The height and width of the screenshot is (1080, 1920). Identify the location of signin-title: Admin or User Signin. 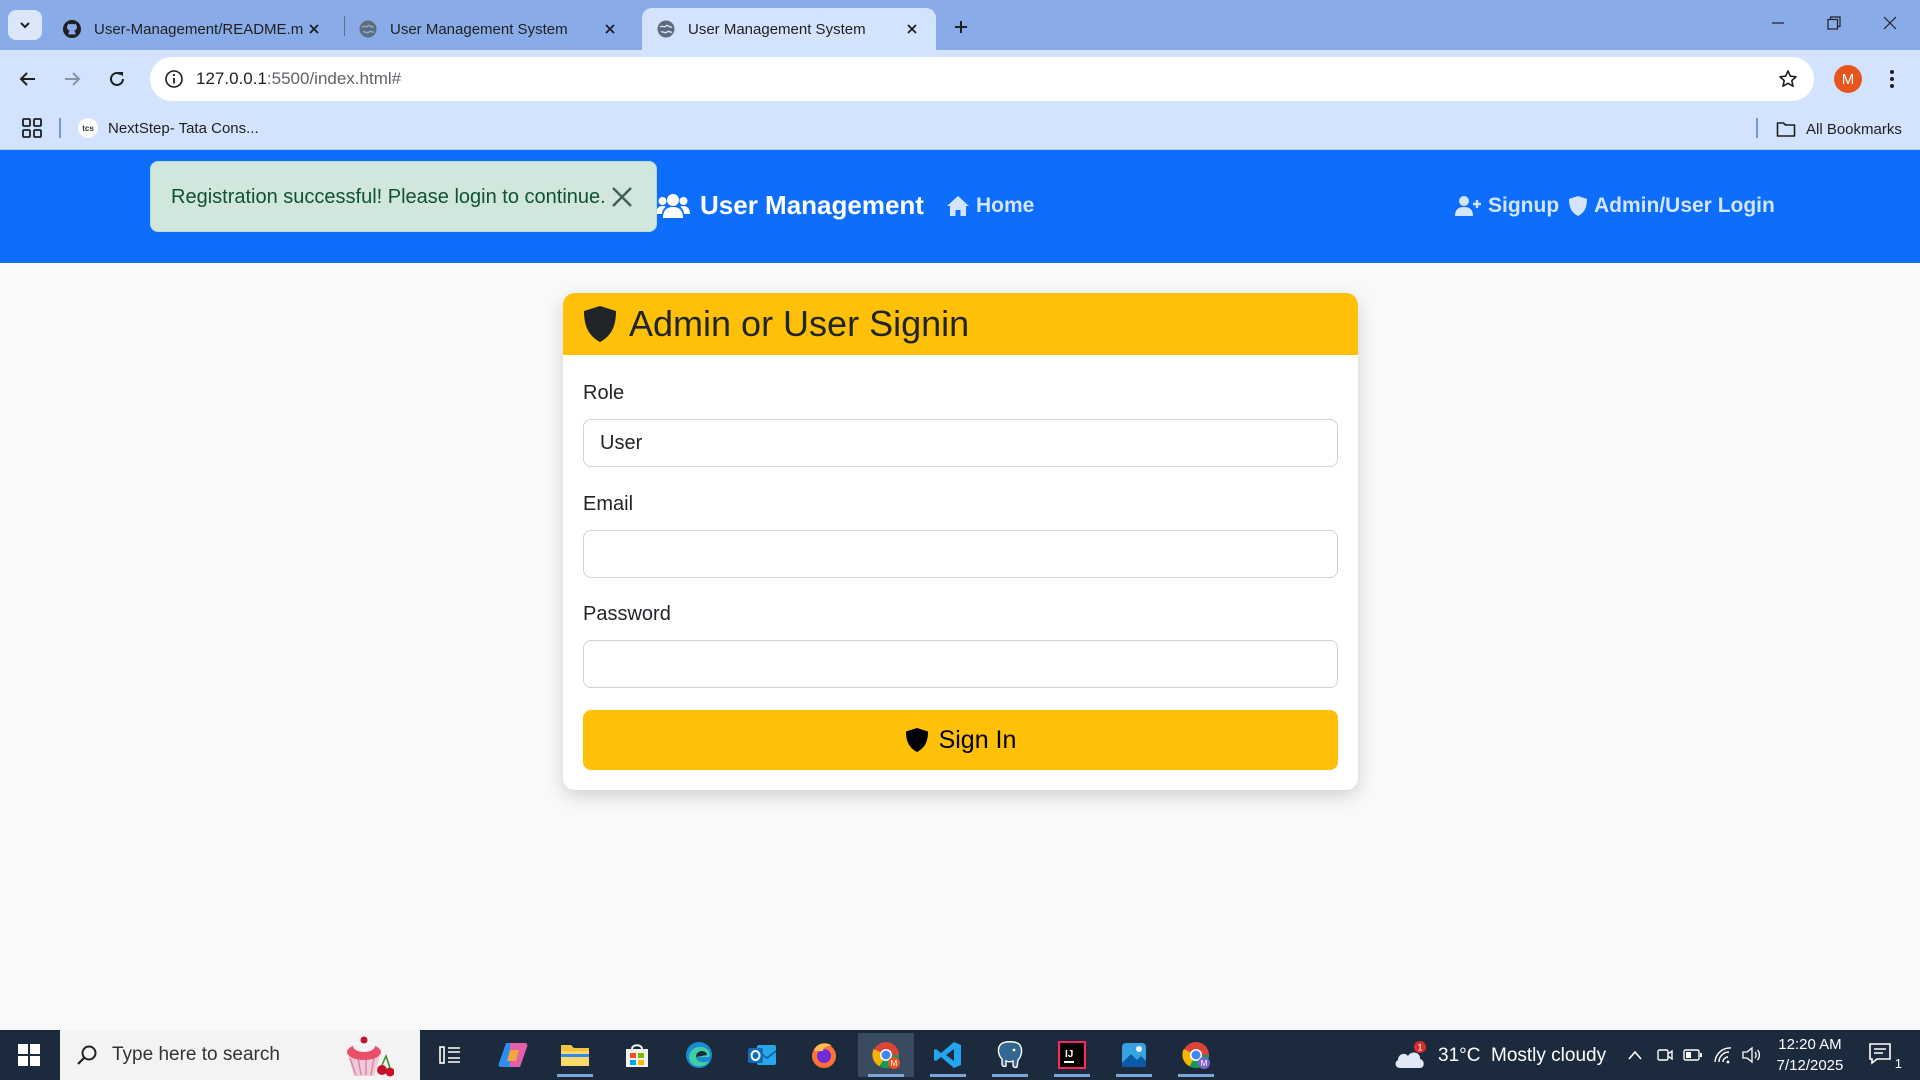
(799, 323).